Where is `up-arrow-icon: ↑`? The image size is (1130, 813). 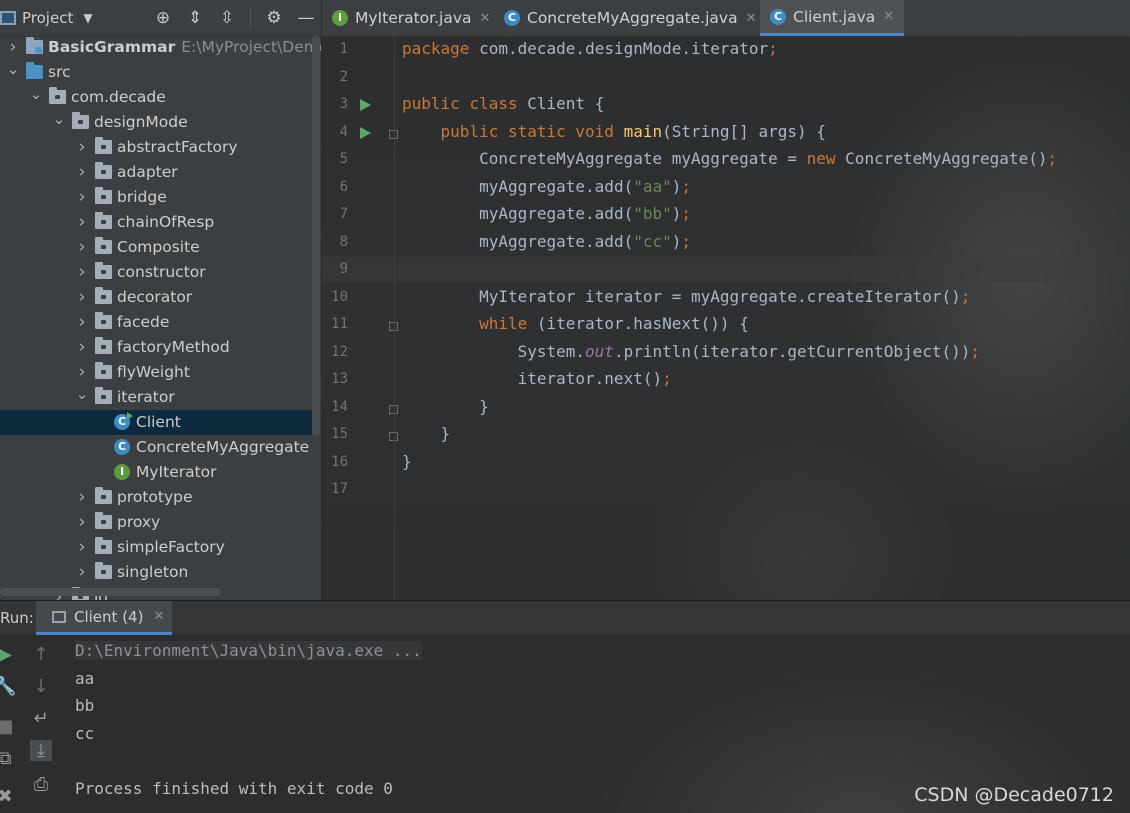 up-arrow-icon: ↑ is located at coordinates (41, 654).